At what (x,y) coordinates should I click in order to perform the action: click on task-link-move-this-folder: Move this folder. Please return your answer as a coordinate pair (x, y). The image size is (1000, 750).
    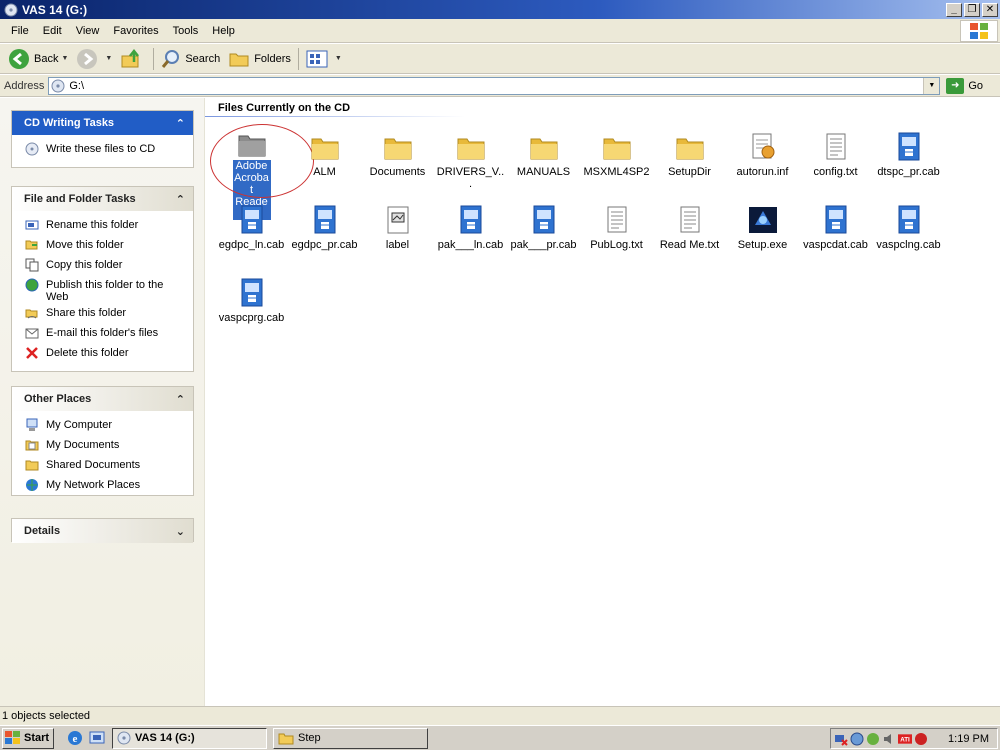
    Looking at the image, I should click on (105, 246).